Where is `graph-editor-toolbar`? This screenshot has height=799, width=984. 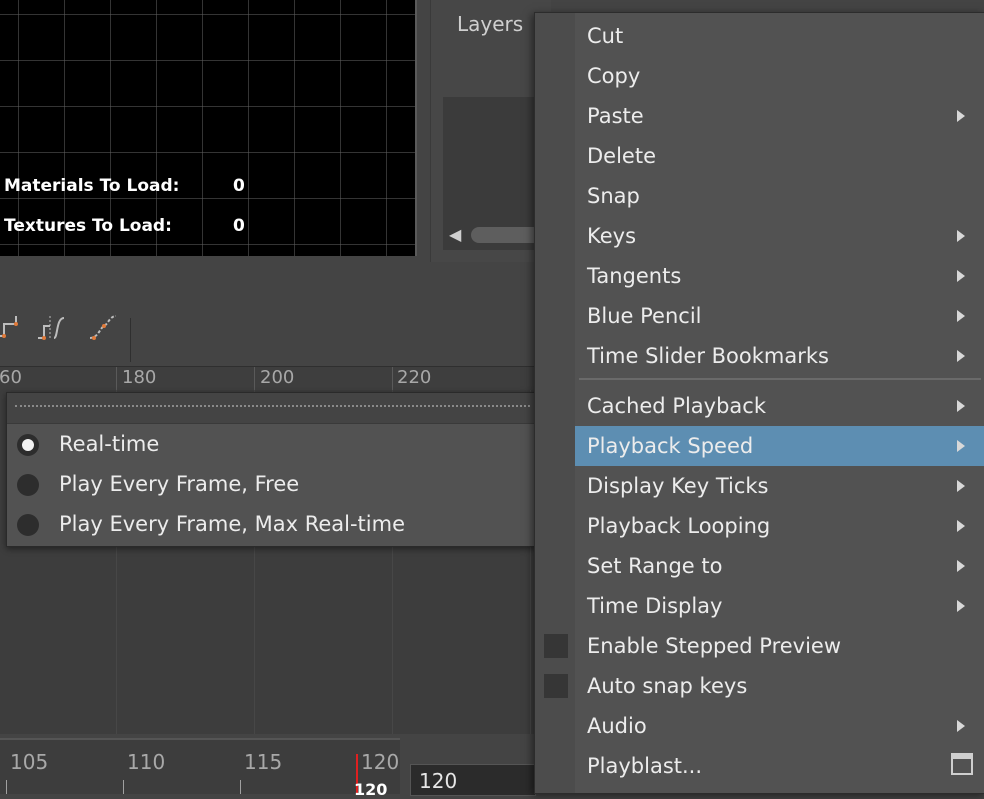
graph-editor-toolbar is located at coordinates (267, 329).